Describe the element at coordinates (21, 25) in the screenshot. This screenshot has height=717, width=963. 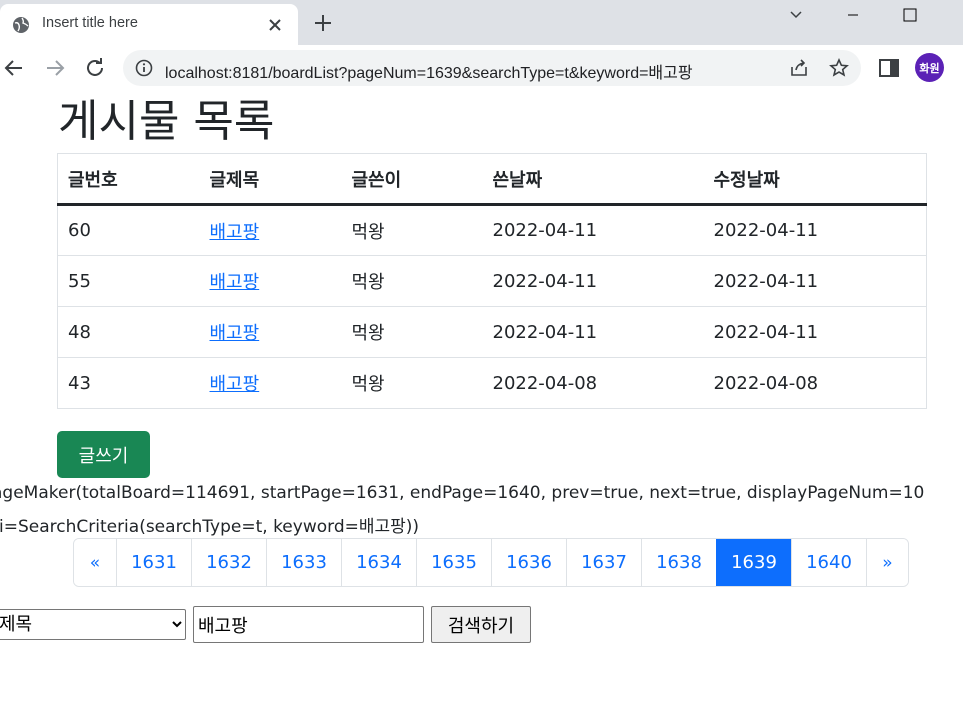
I see `globe-icon` at that location.